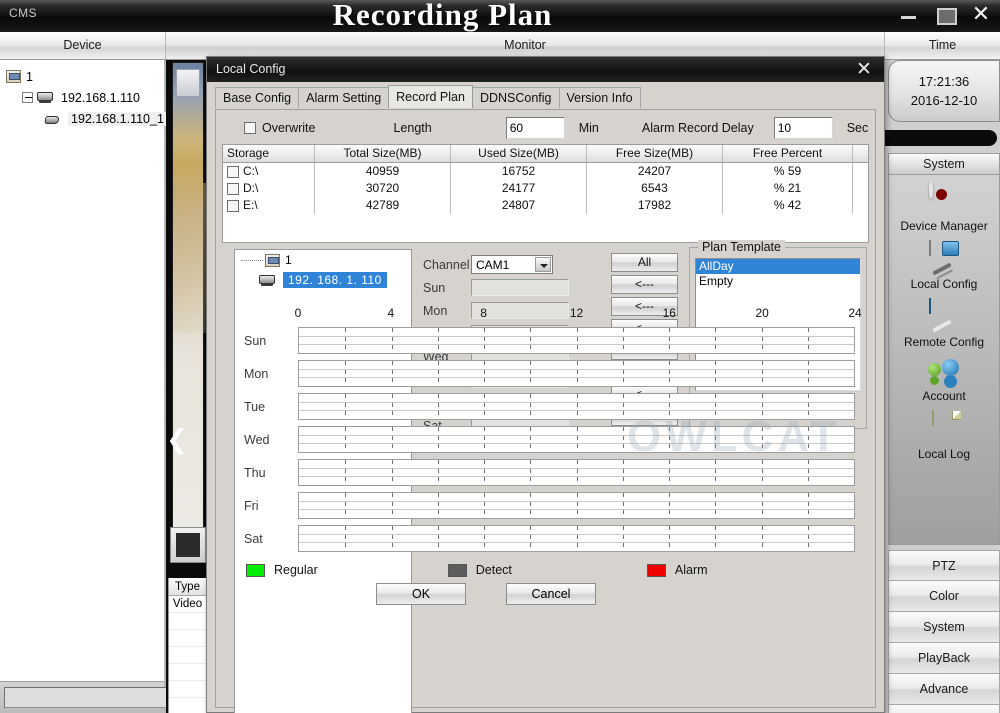 The height and width of the screenshot is (713, 1000). I want to click on maximize-icon, so click(945, 14).